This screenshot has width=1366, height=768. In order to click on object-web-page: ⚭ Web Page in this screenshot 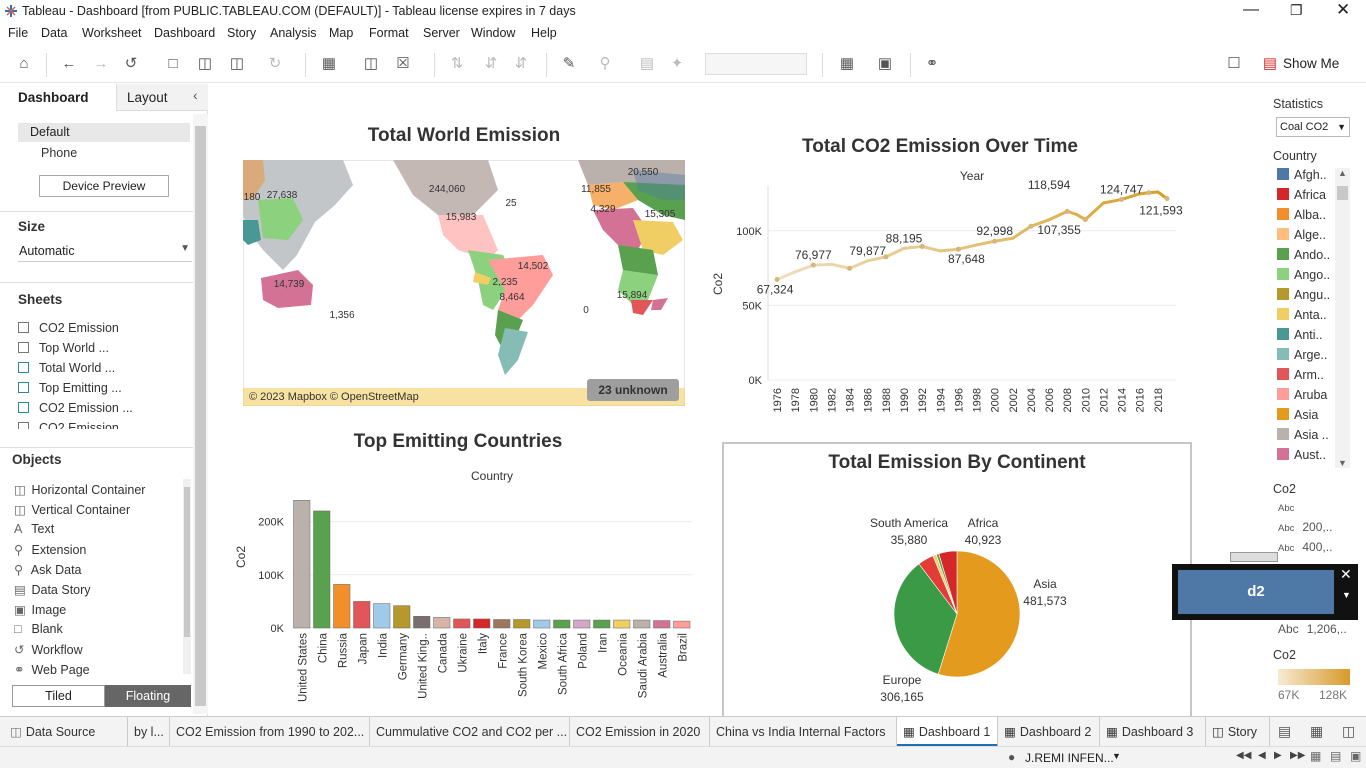, I will do `click(52, 669)`.